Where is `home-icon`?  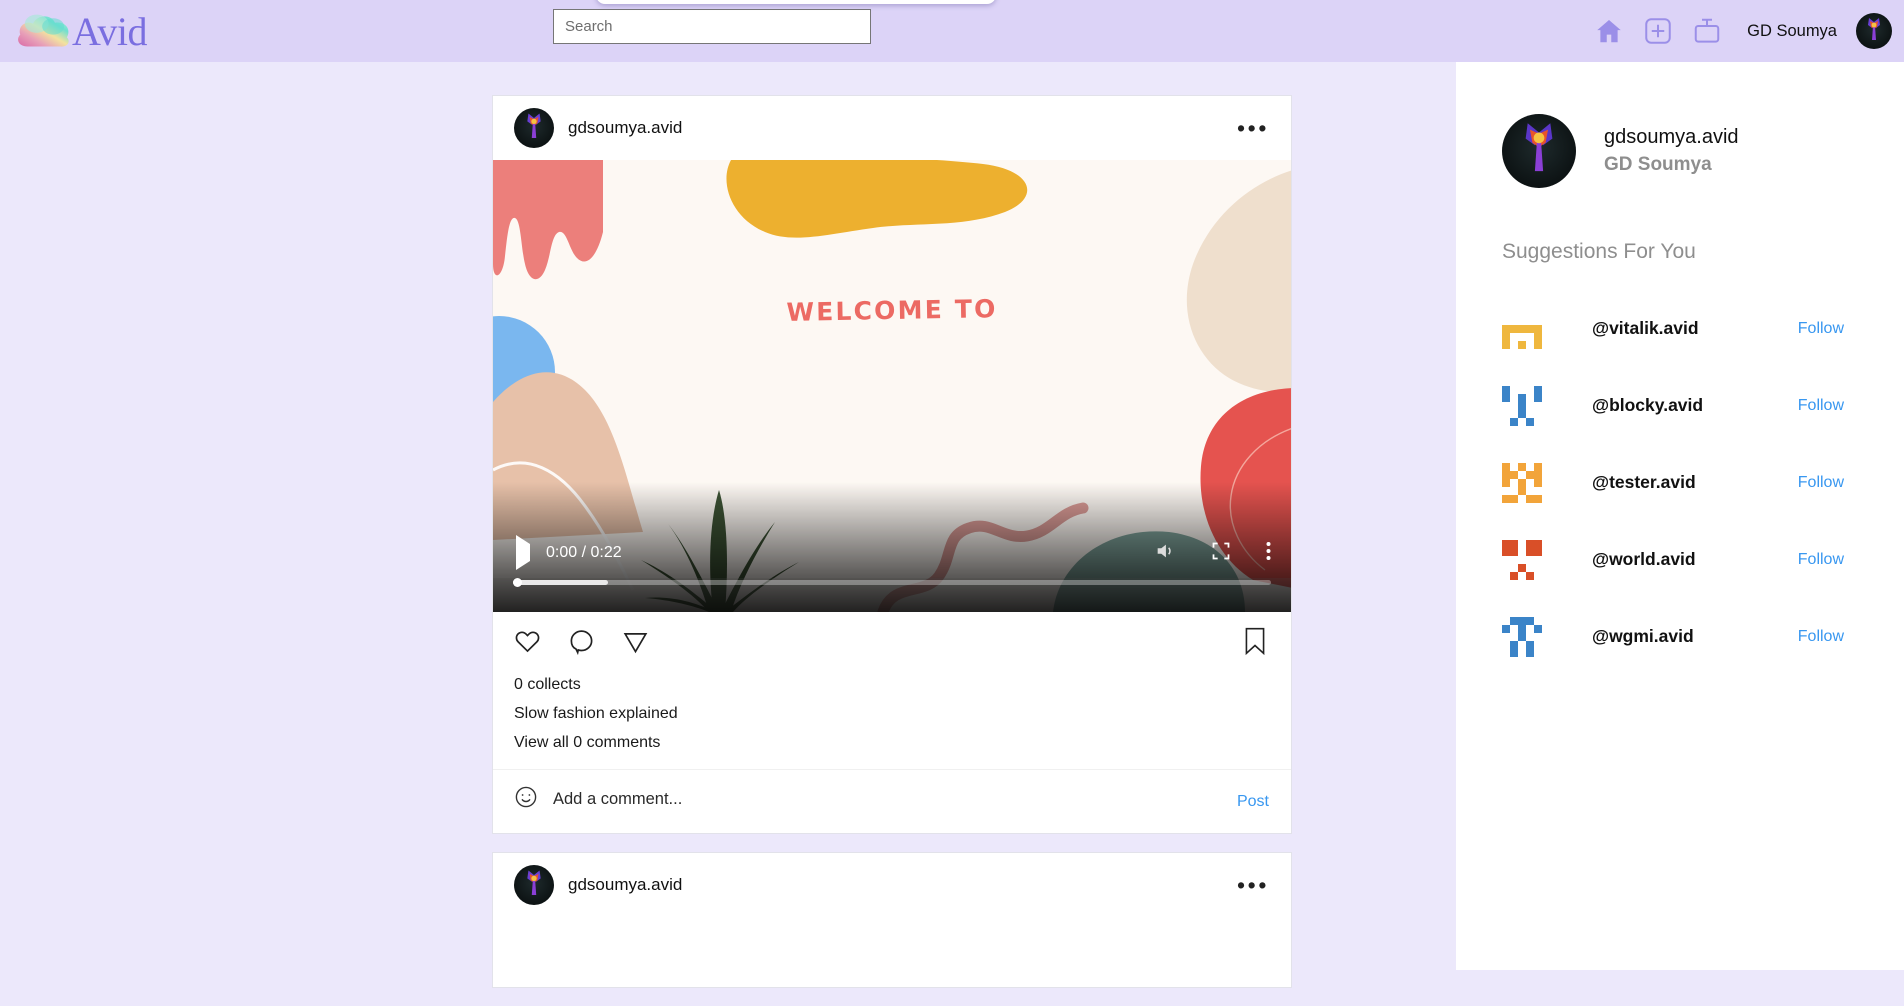 home-icon is located at coordinates (1609, 31).